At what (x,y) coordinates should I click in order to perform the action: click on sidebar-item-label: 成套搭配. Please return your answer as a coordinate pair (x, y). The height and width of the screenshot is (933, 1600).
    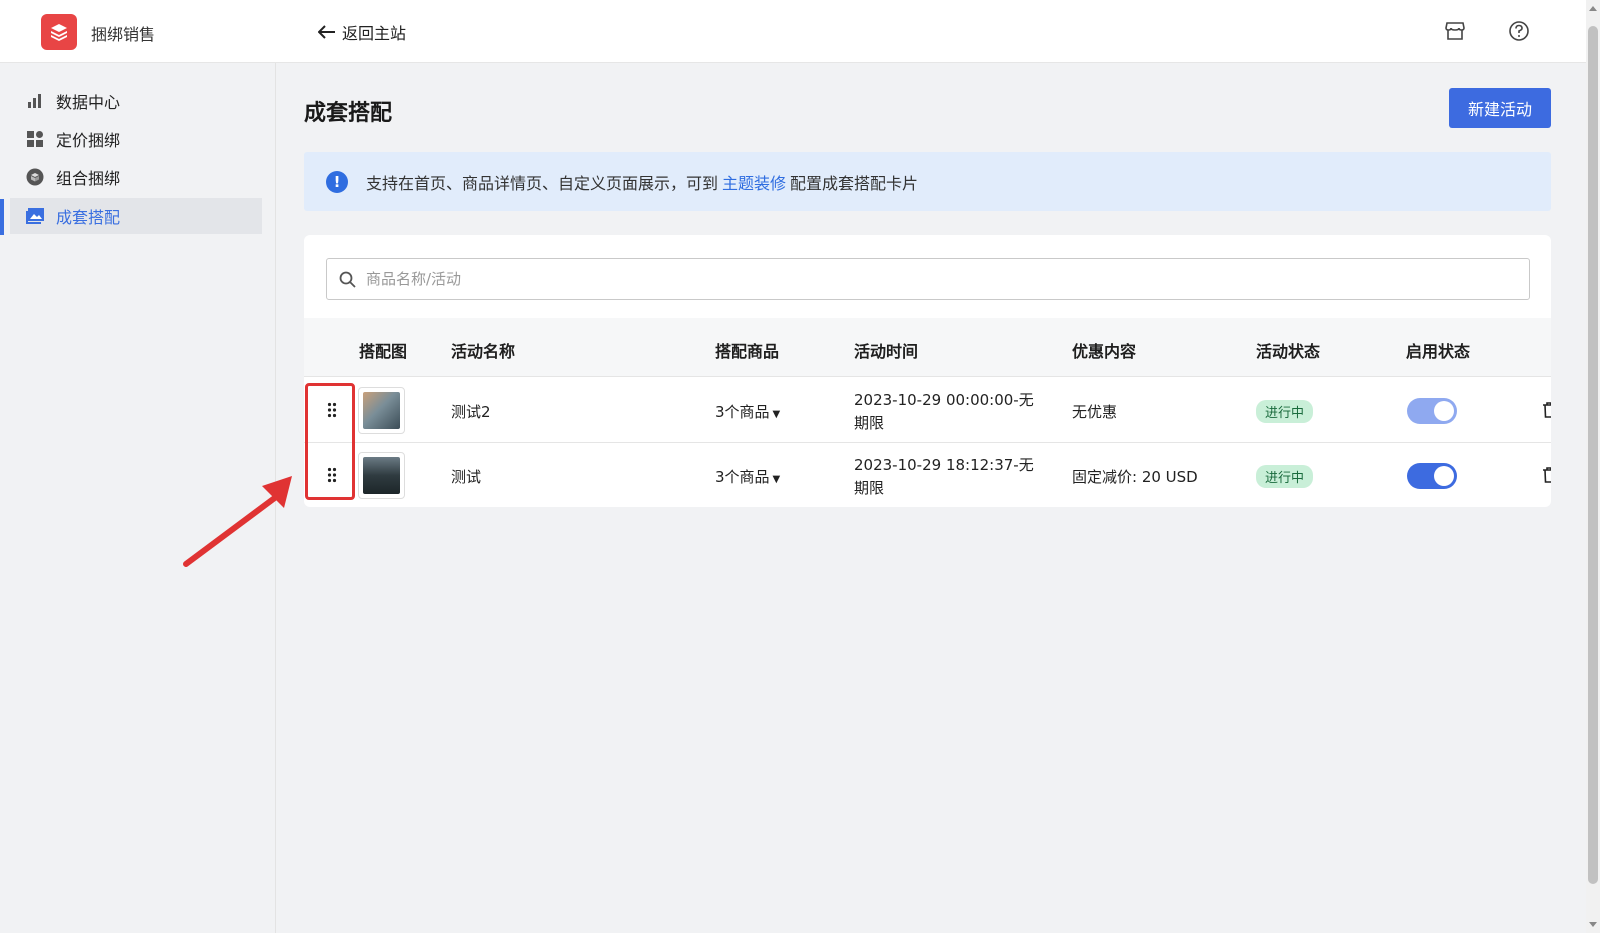
    Looking at the image, I should click on (88, 217).